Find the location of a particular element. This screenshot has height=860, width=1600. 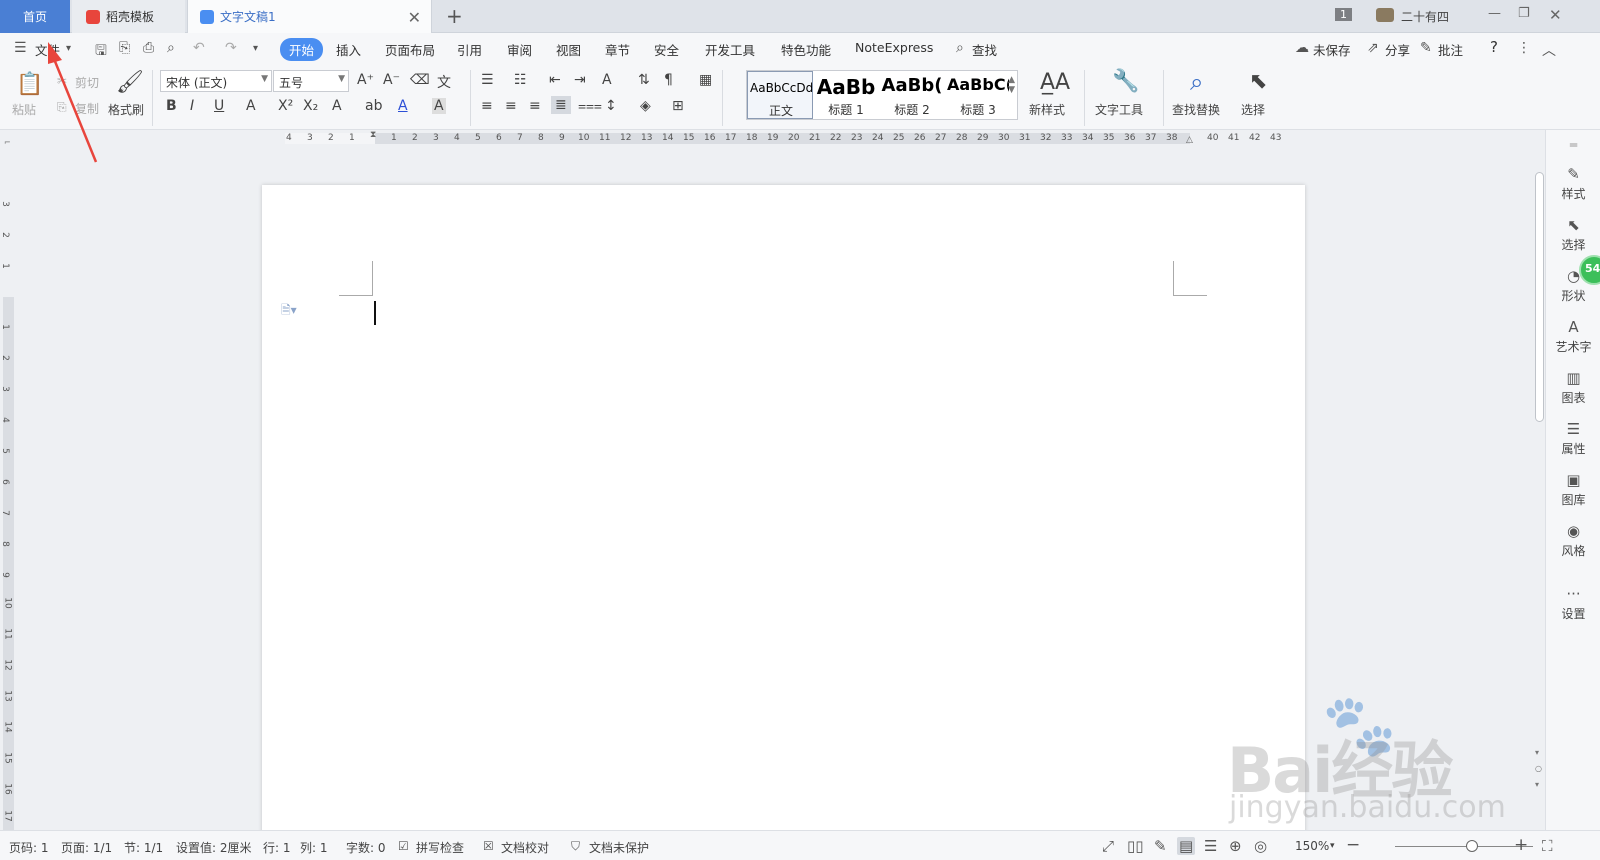

numbered-list-icon: ☷ is located at coordinates (520, 80).